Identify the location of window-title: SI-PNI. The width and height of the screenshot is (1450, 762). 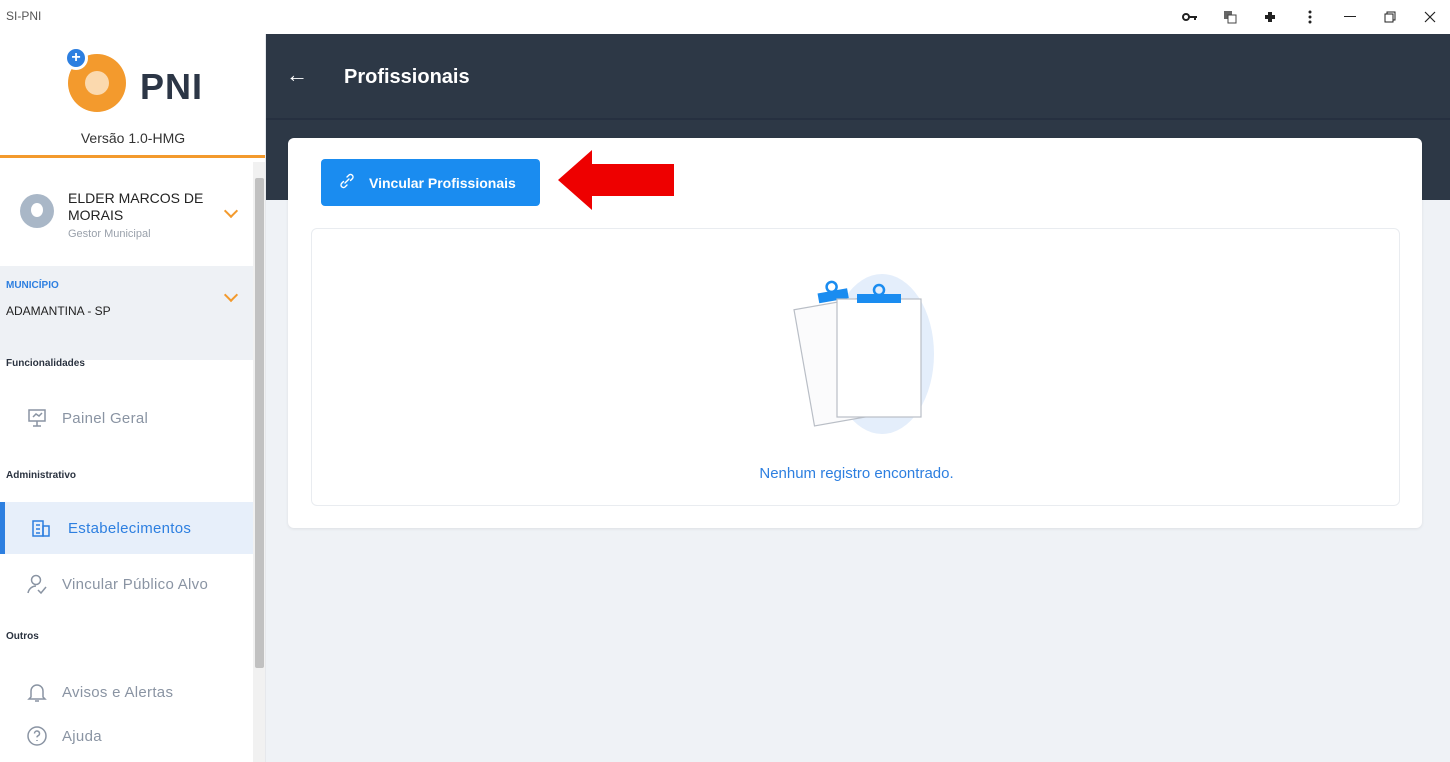
(24, 16).